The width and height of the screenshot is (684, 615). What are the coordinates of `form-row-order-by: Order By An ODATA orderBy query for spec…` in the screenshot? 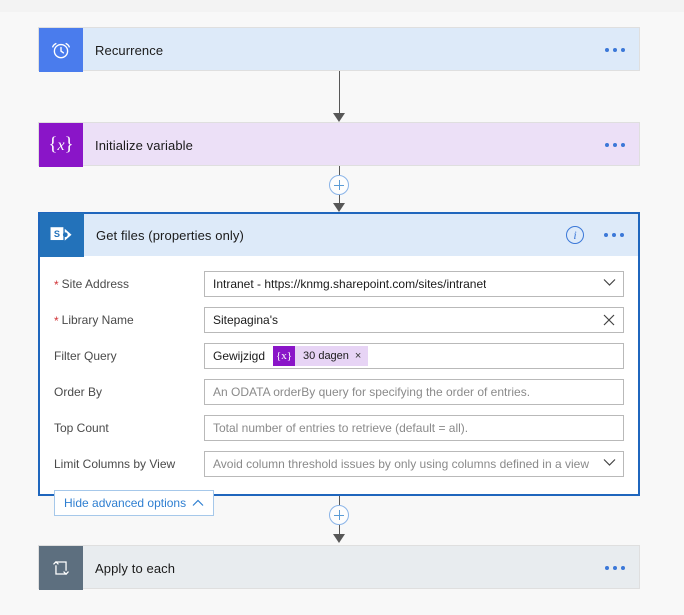 It's located at (339, 392).